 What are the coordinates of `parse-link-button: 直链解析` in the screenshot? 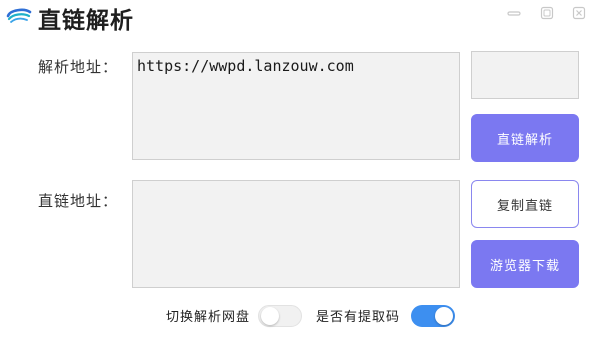 It's located at (525, 138).